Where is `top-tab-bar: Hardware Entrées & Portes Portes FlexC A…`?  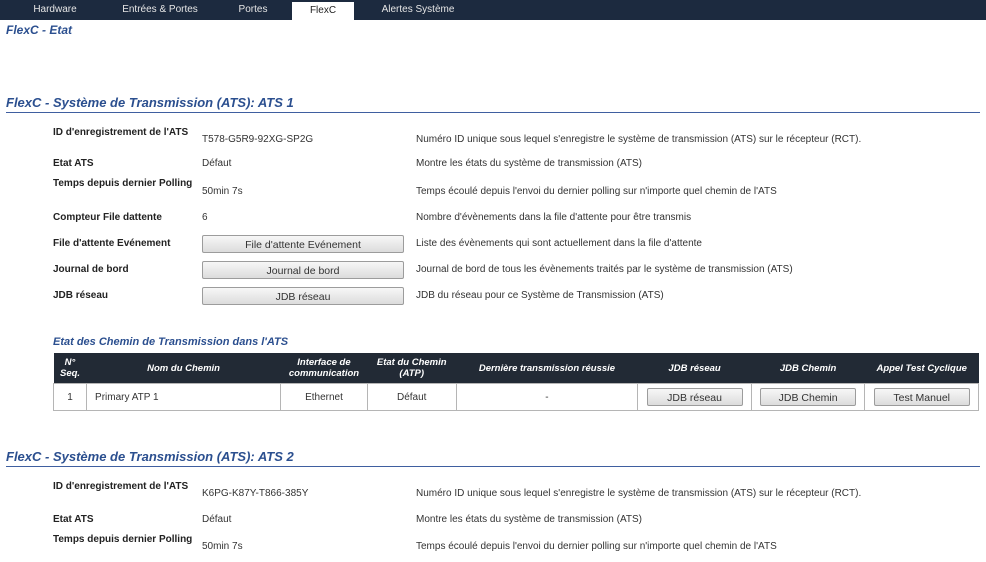
top-tab-bar: Hardware Entrées & Portes Portes FlexC A… is located at coordinates (493, 10).